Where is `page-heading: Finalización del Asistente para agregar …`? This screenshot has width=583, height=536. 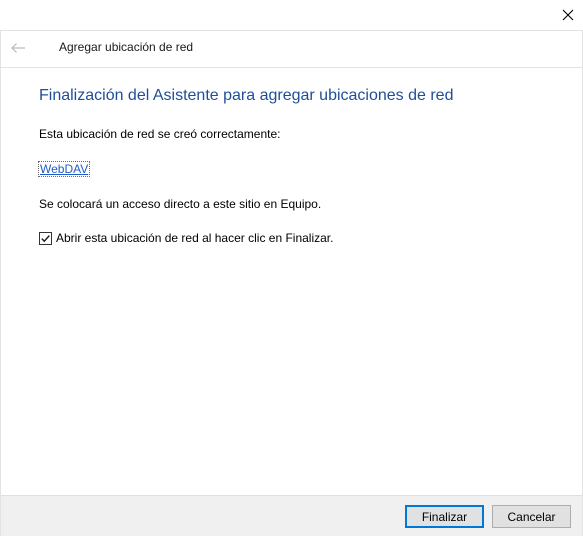
page-heading: Finalización del Asistente para agregar … is located at coordinates (246, 95).